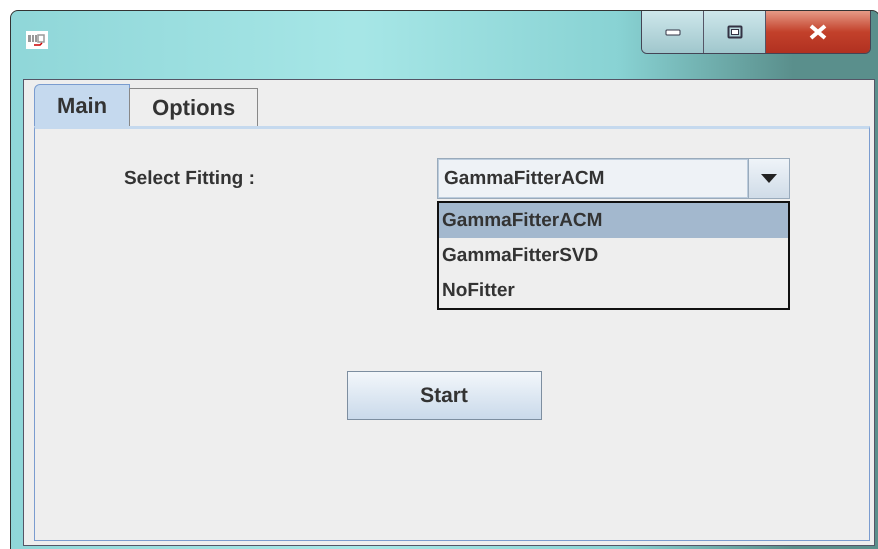 This screenshot has width=878, height=549. What do you see at coordinates (613, 255) in the screenshot?
I see `dropdown-option: GammaFitterSVD` at bounding box center [613, 255].